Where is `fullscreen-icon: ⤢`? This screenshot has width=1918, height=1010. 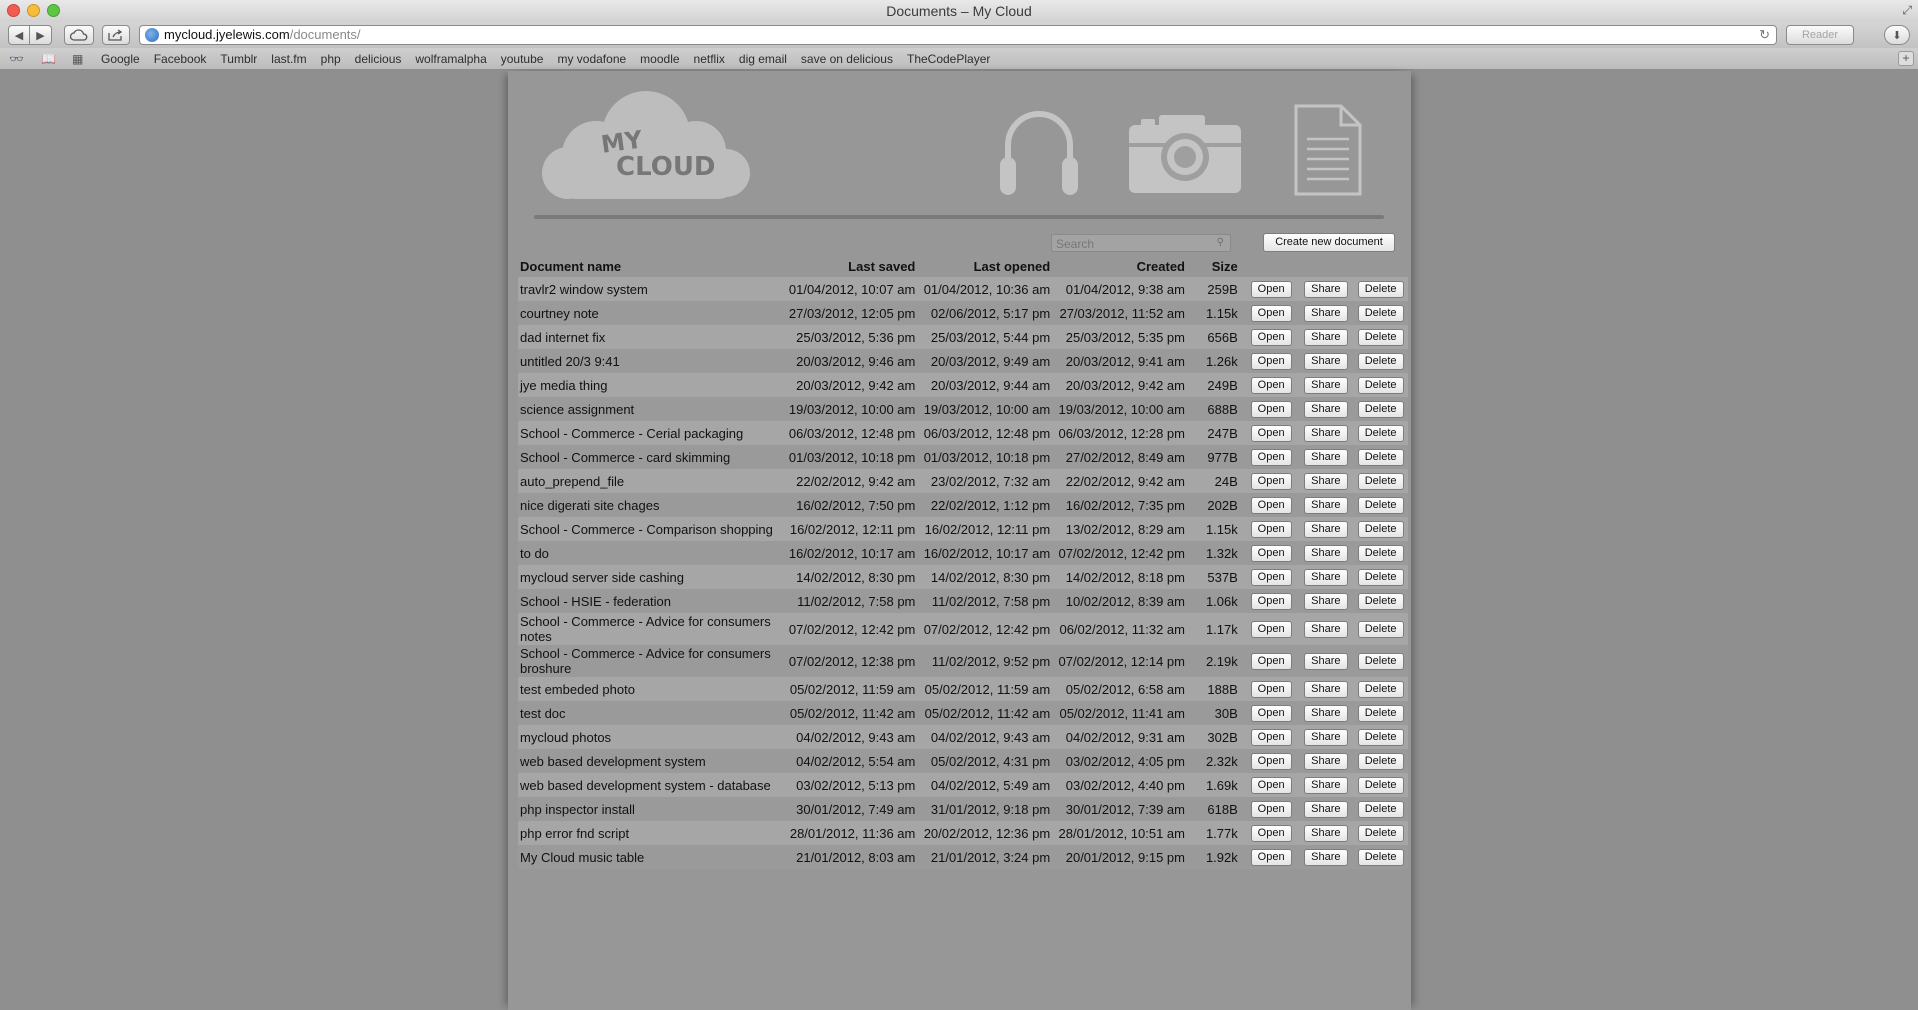 fullscreen-icon: ⤢ is located at coordinates (1907, 10).